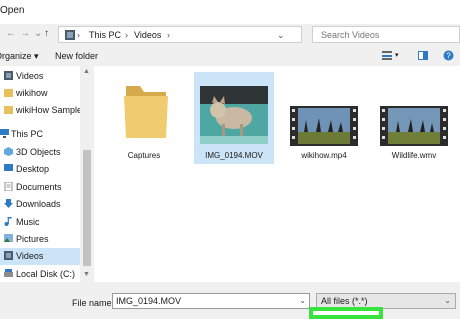  Describe the element at coordinates (27, 134) in the screenshot. I see `sidebar-item-label: This PC` at that location.